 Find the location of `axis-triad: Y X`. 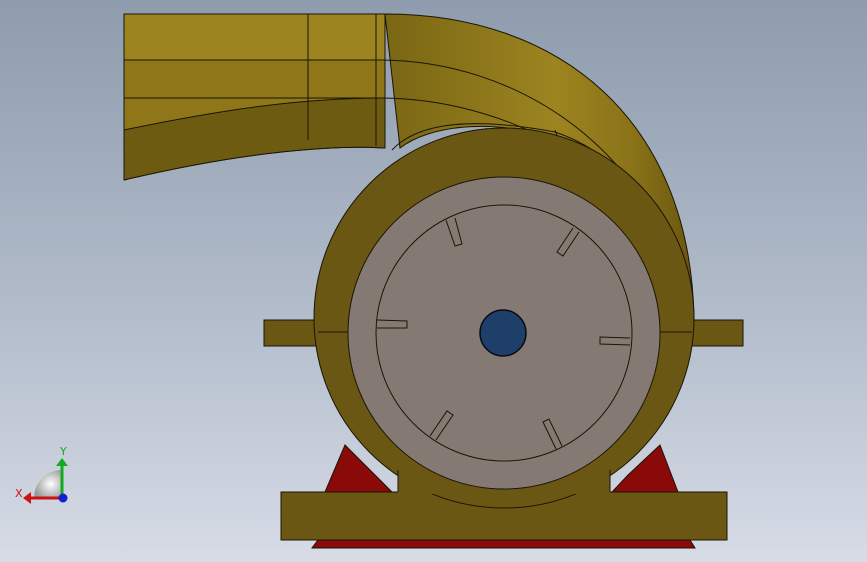

axis-triad: Y X is located at coordinates (41, 474).